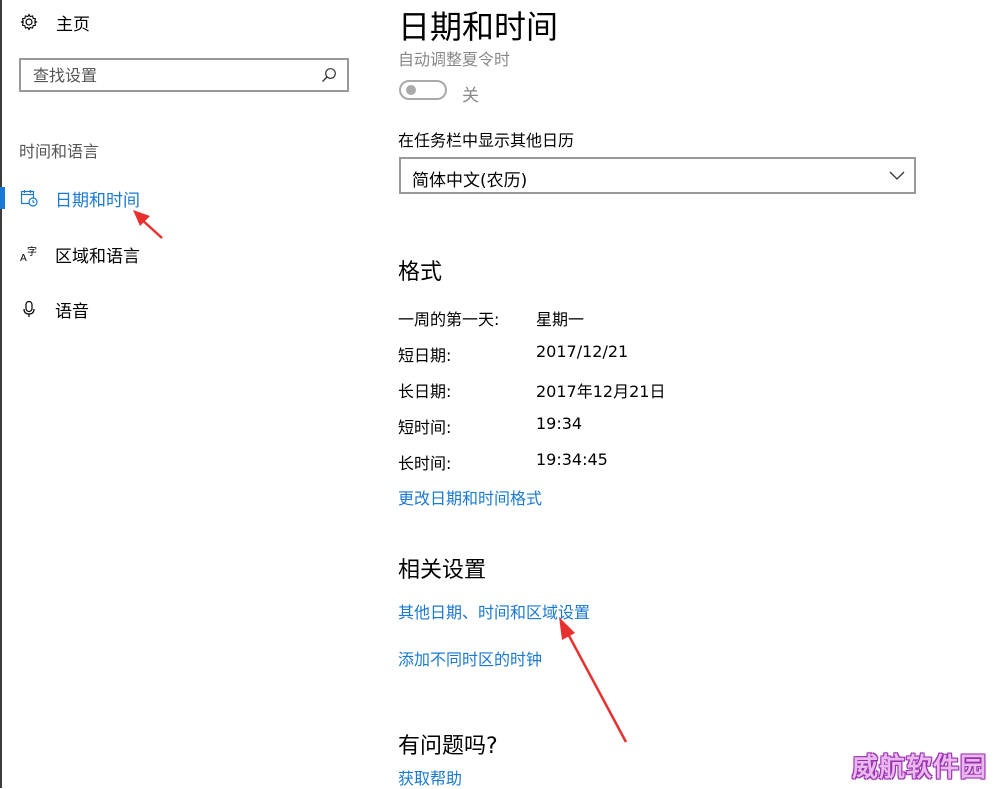  I want to click on search-icon, so click(329, 75).